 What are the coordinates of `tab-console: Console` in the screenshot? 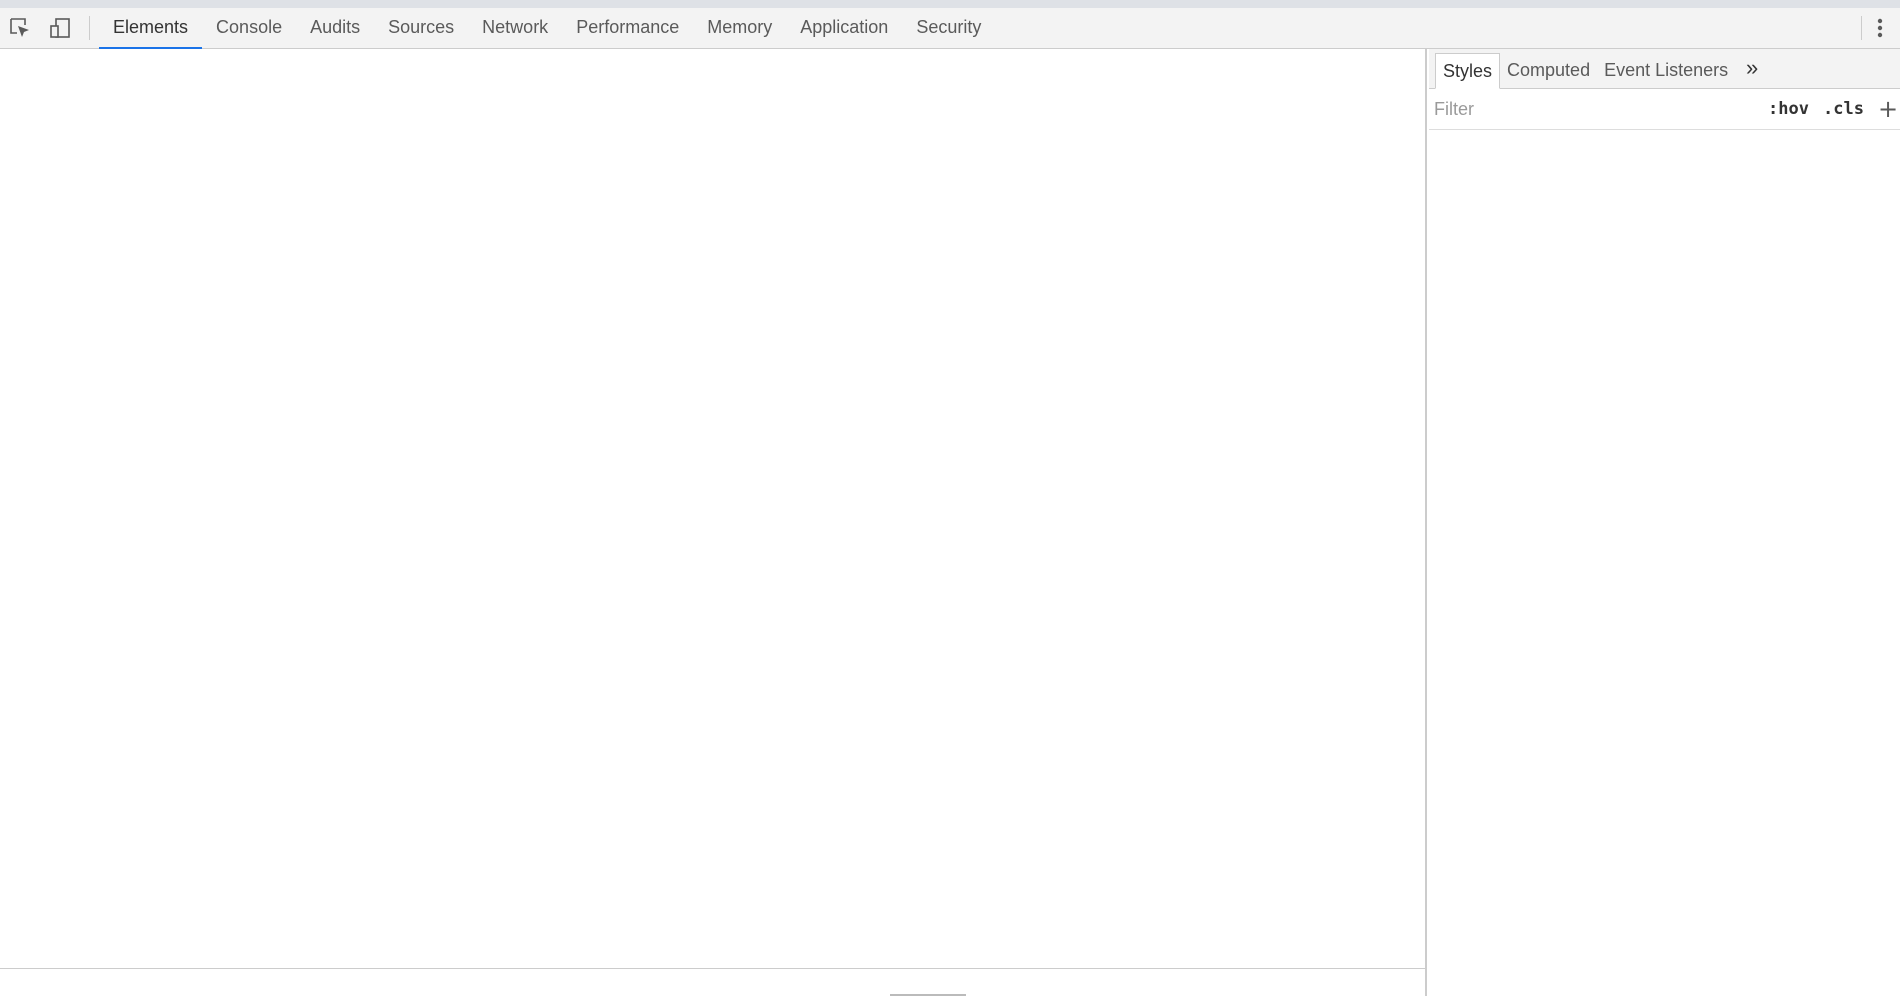 It's located at (249, 28).